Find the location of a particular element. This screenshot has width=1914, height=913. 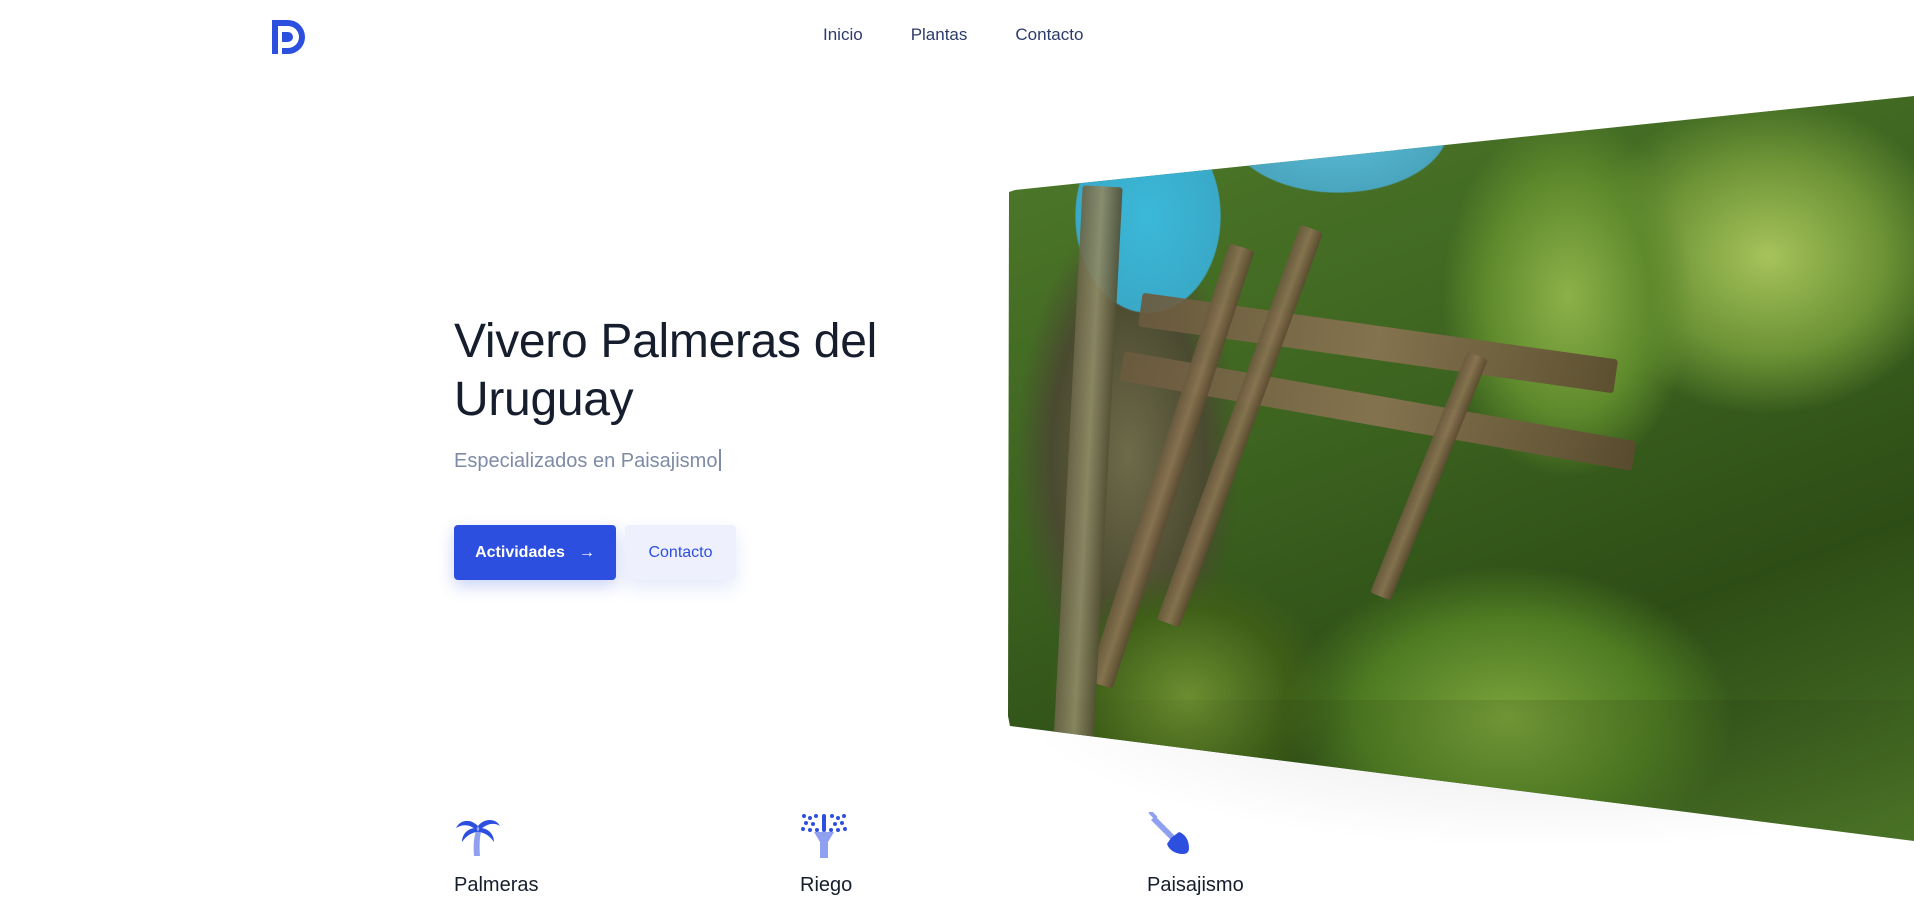

feature-riego: Riego is located at coordinates (826, 854).